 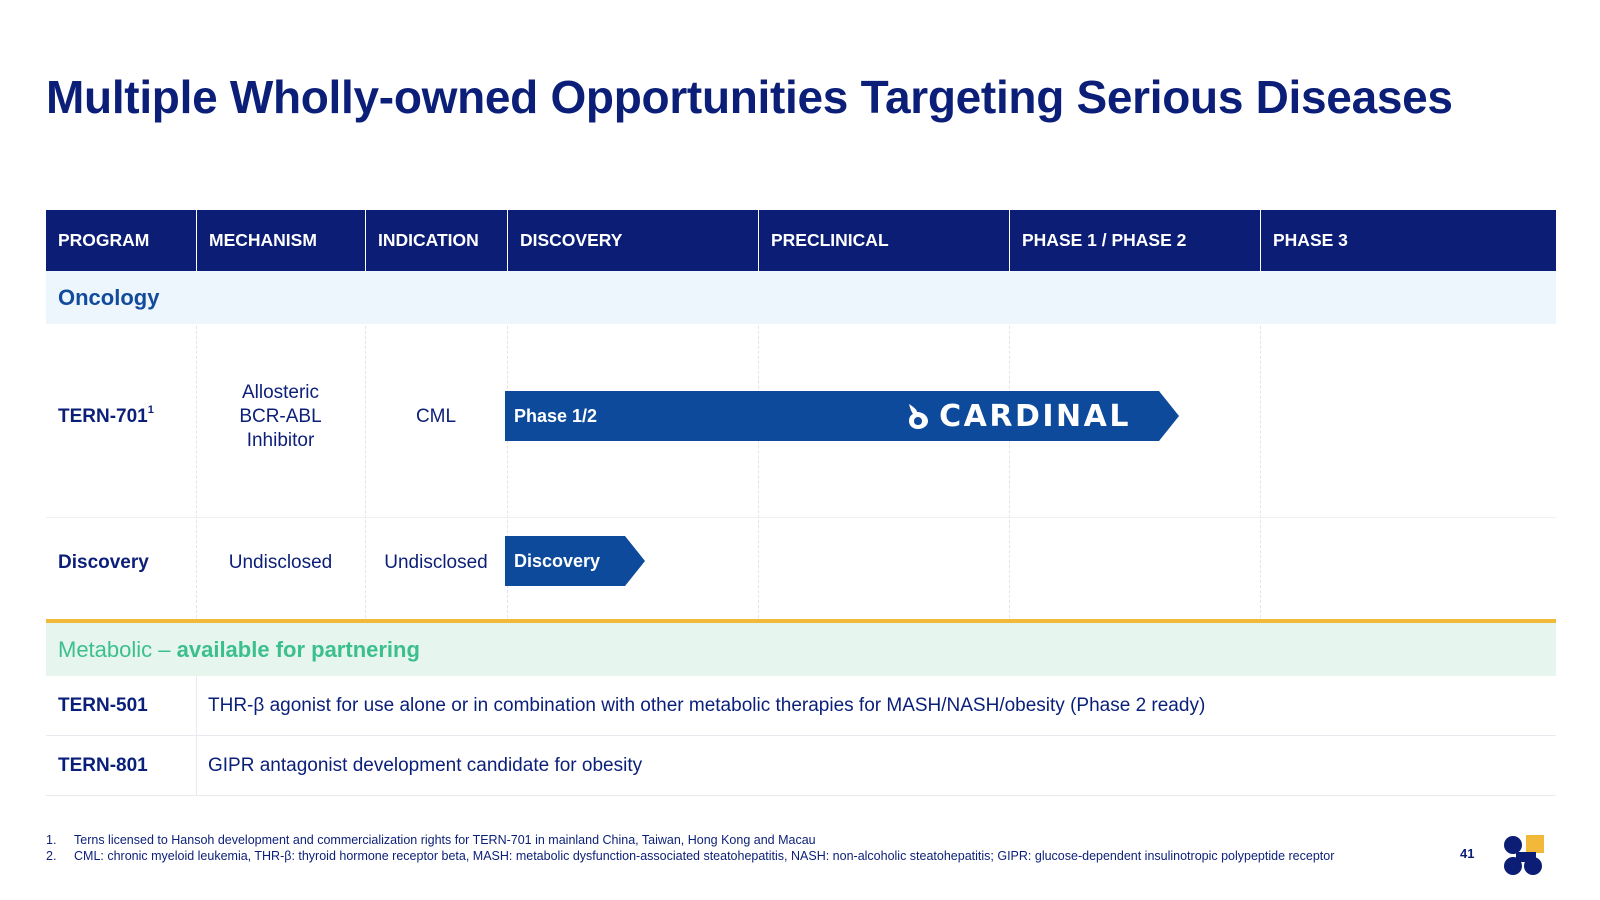 What do you see at coordinates (103, 765) in the screenshot?
I see `program-tern-801: TERN-801` at bounding box center [103, 765].